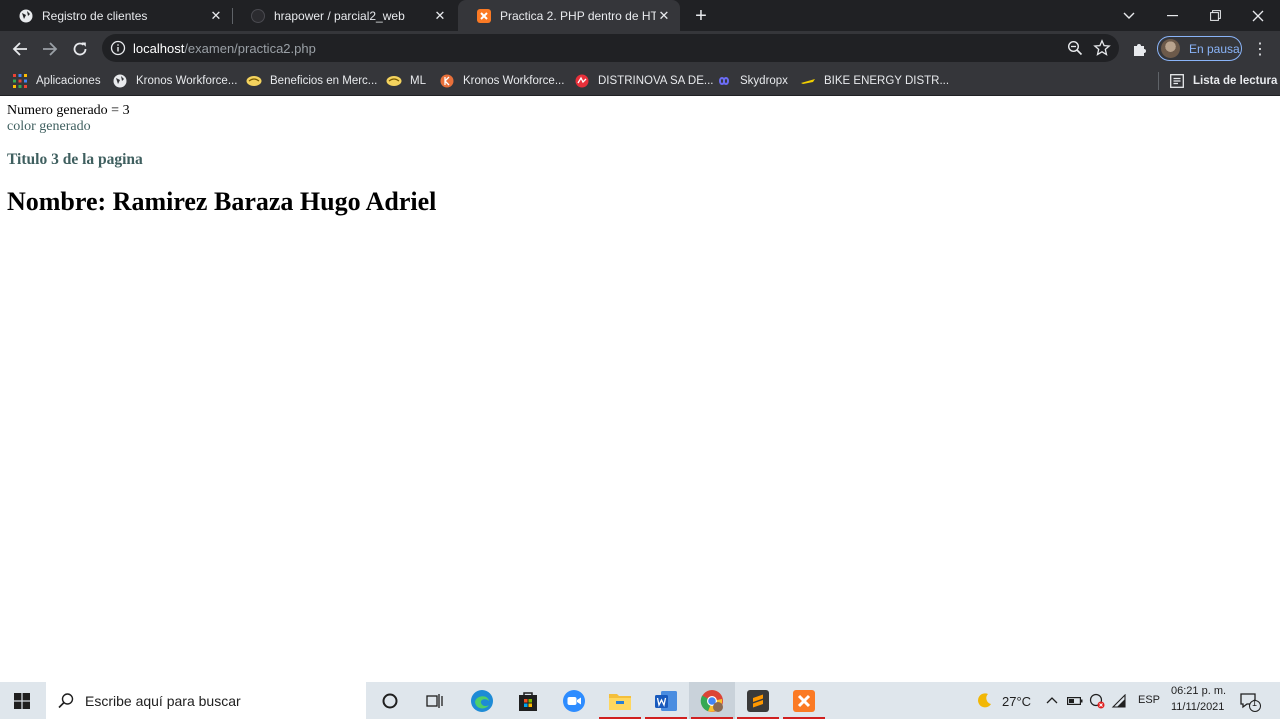  What do you see at coordinates (390, 700) in the screenshot?
I see `cortana-circle-icon` at bounding box center [390, 700].